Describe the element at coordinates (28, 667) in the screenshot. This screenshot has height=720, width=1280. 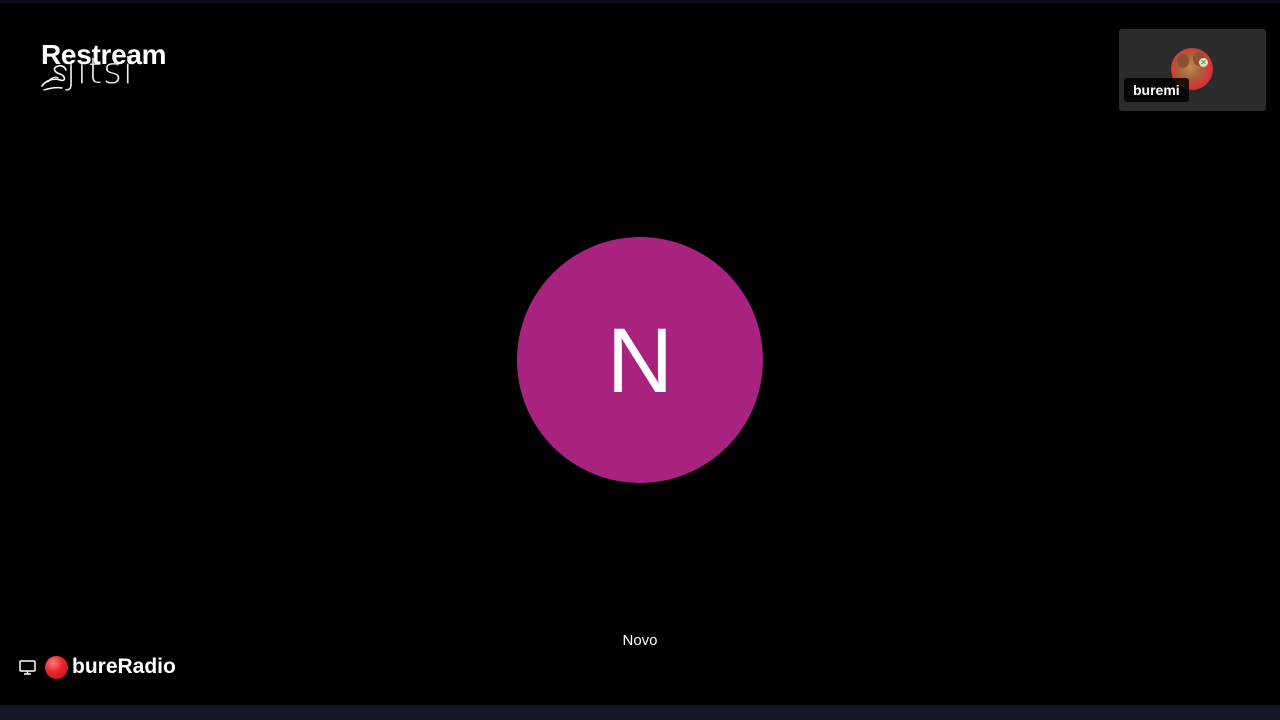
I see `screen-share-icon` at that location.